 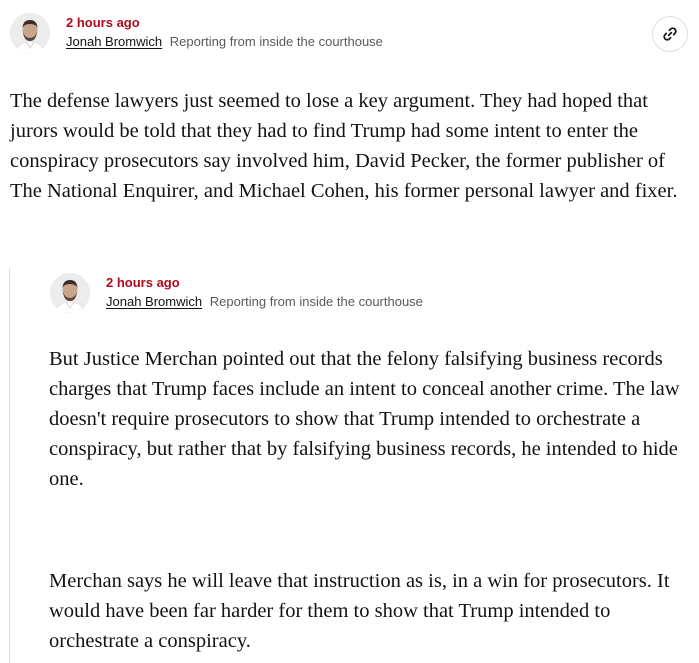 I want to click on author-avatar-image, so click(x=30, y=33).